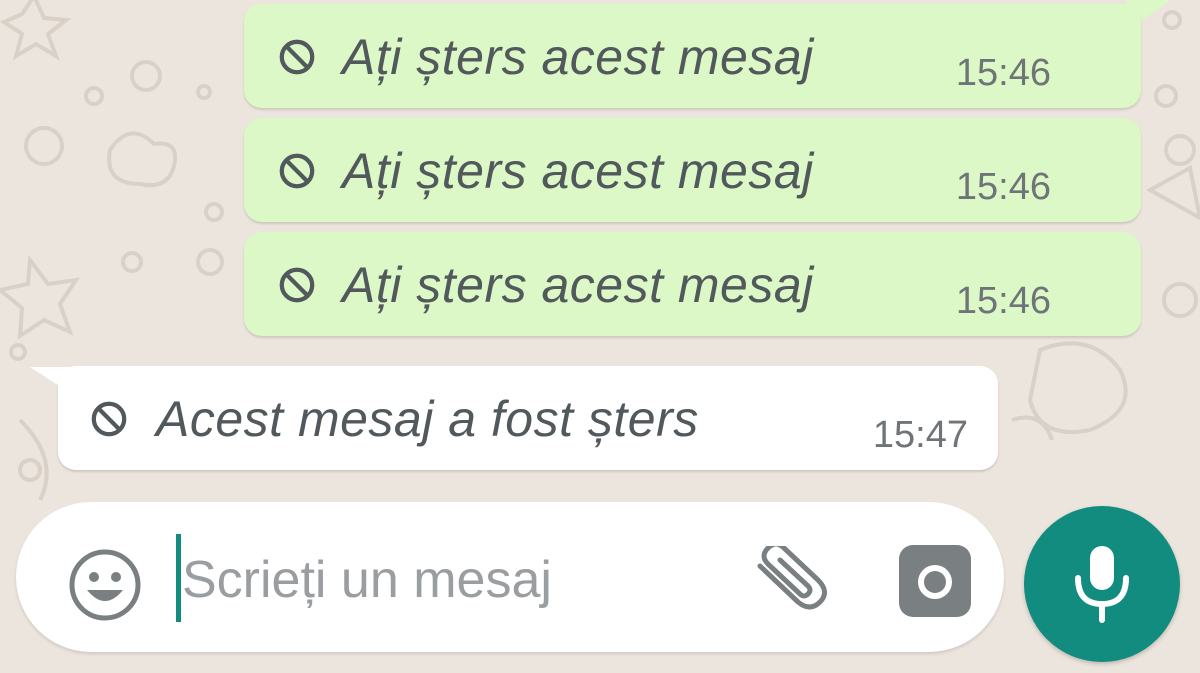 The image size is (1200, 673). Describe the element at coordinates (452, 580) in the screenshot. I see `message-input` at that location.